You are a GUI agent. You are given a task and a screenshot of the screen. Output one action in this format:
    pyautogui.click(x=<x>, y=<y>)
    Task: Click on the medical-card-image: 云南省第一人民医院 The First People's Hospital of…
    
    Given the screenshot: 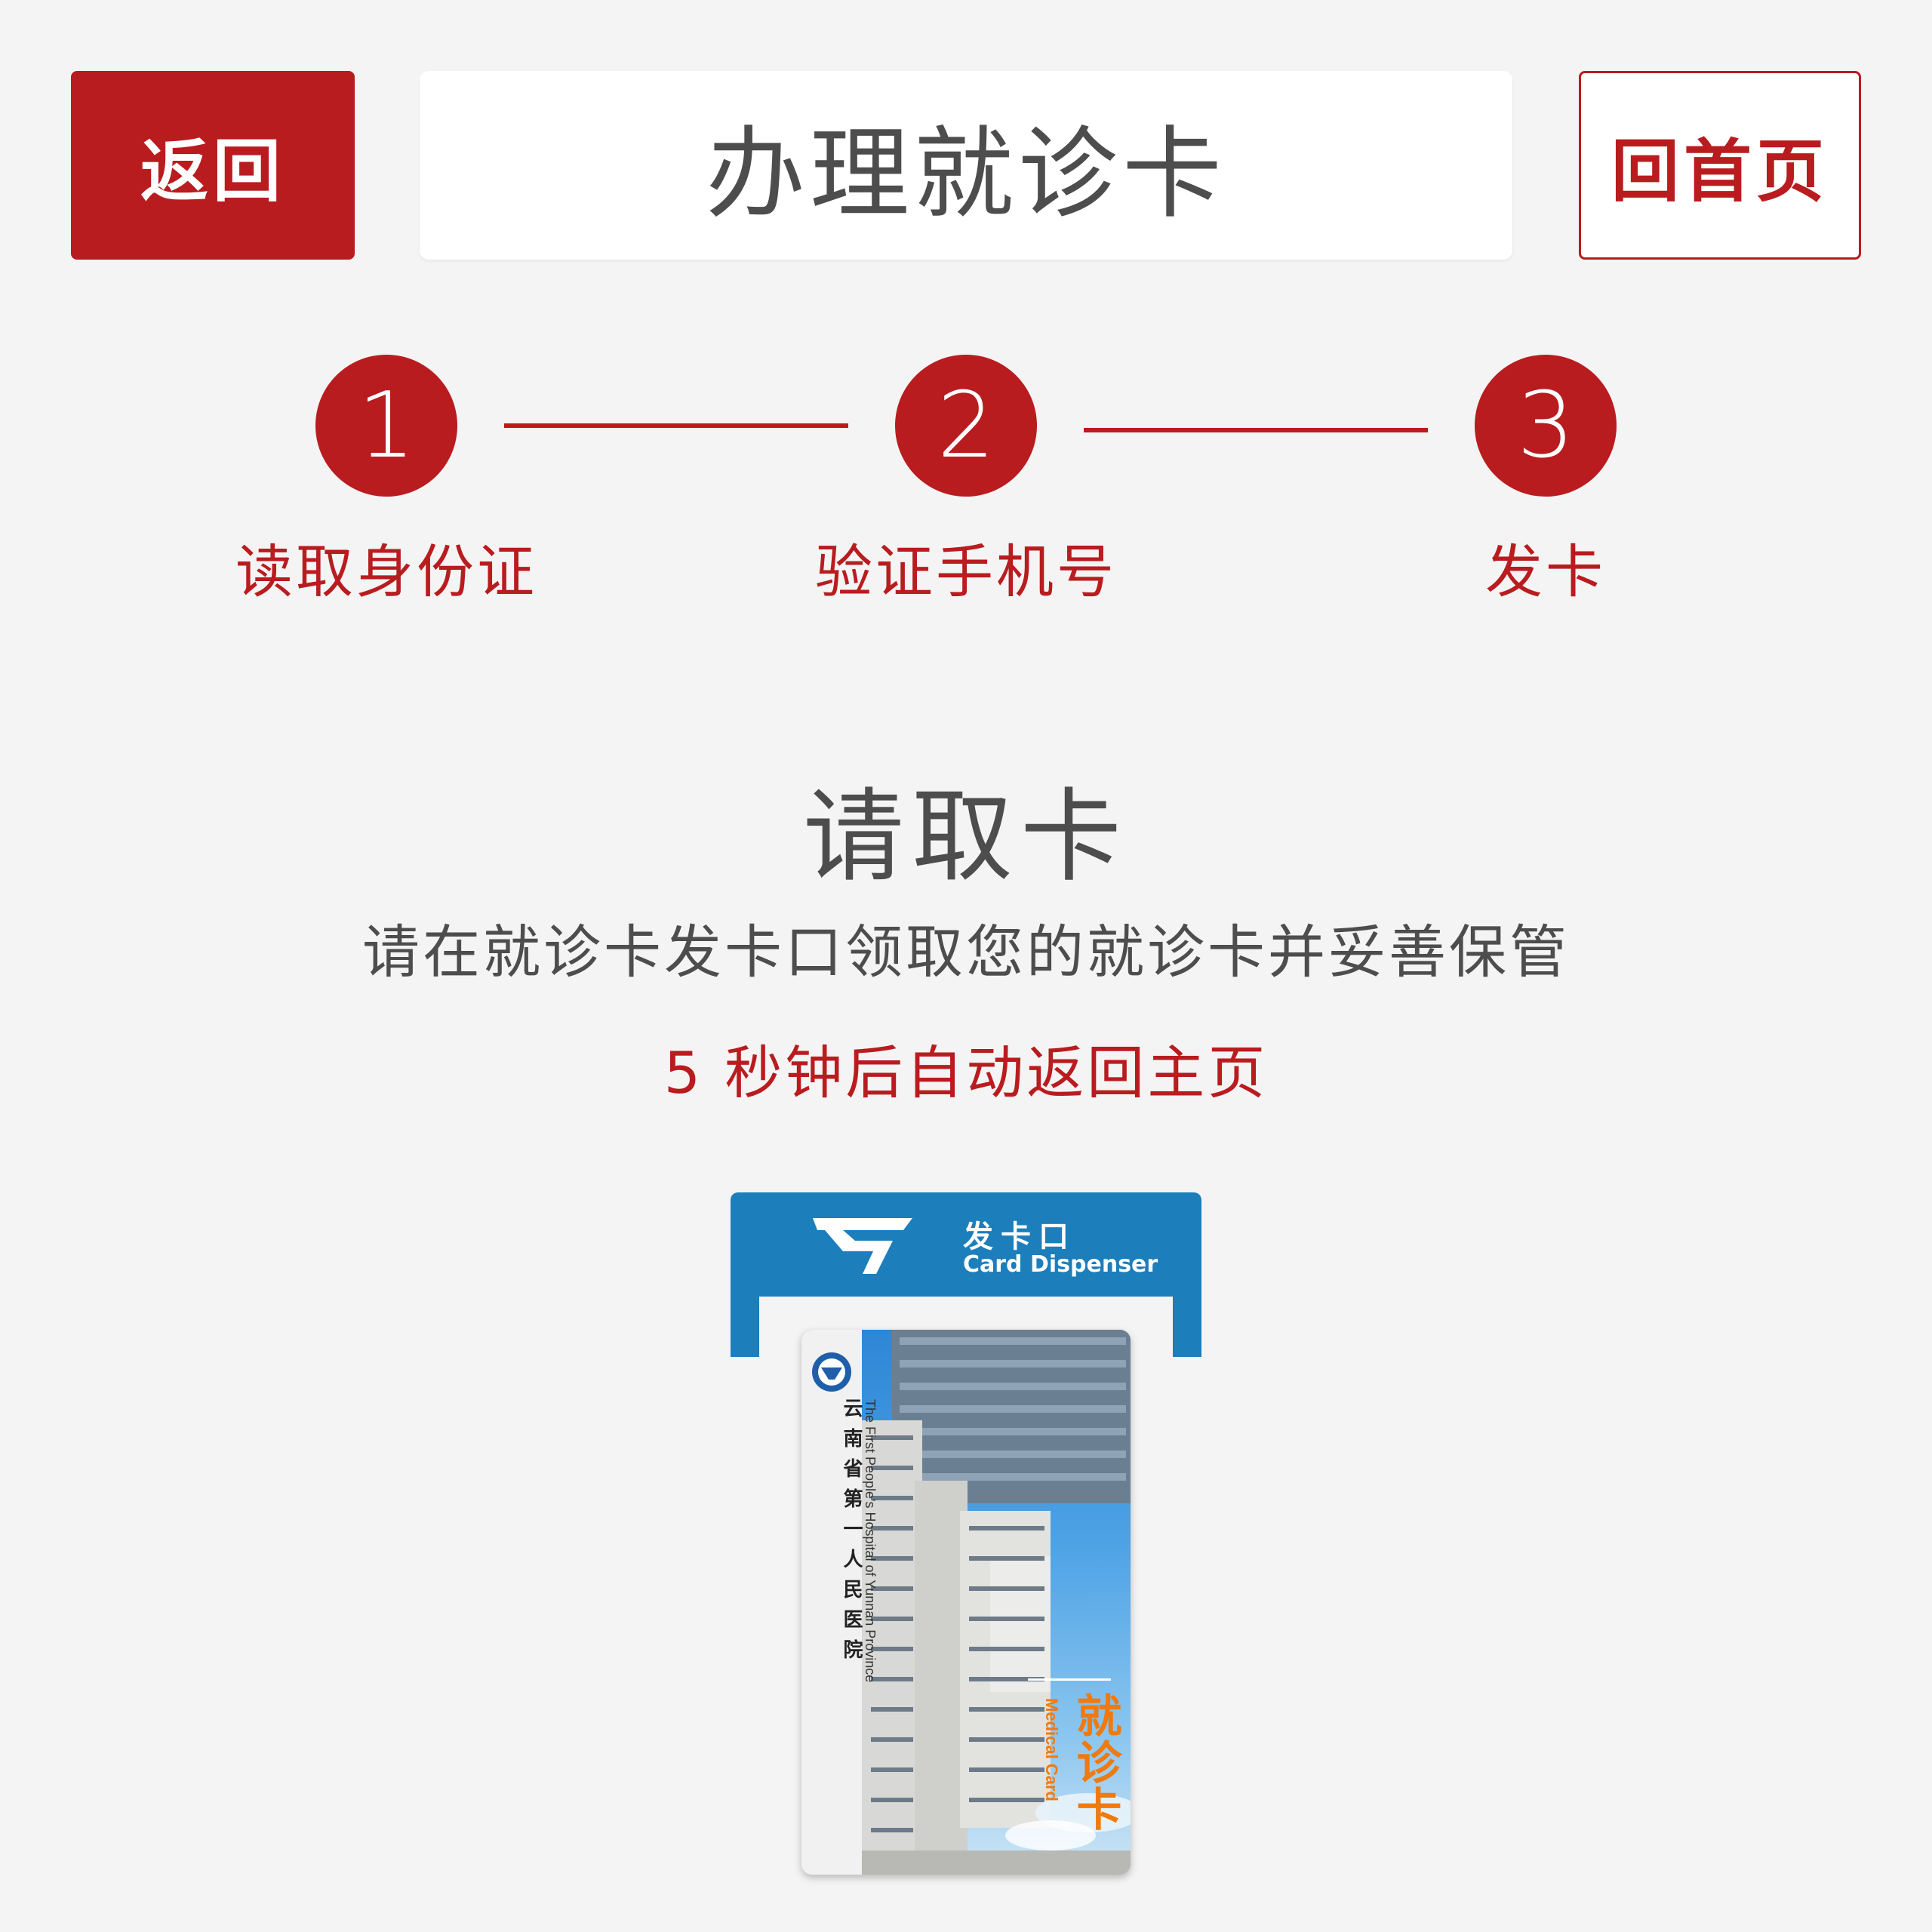 What is the action you would take?
    pyautogui.click(x=966, y=1602)
    